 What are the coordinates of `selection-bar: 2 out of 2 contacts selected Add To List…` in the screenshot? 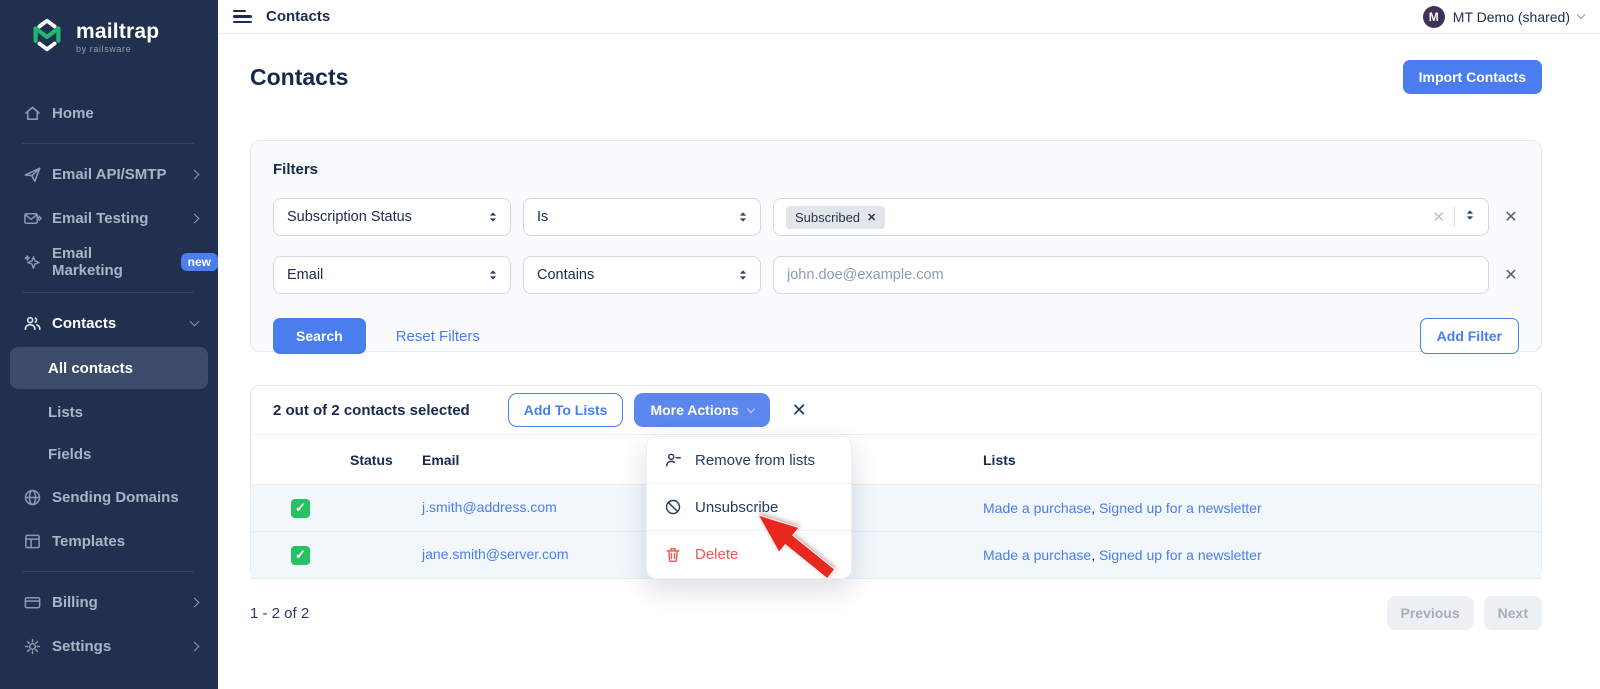 It's located at (896, 410).